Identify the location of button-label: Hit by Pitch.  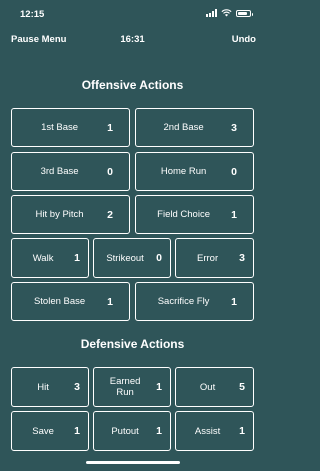
(59, 214).